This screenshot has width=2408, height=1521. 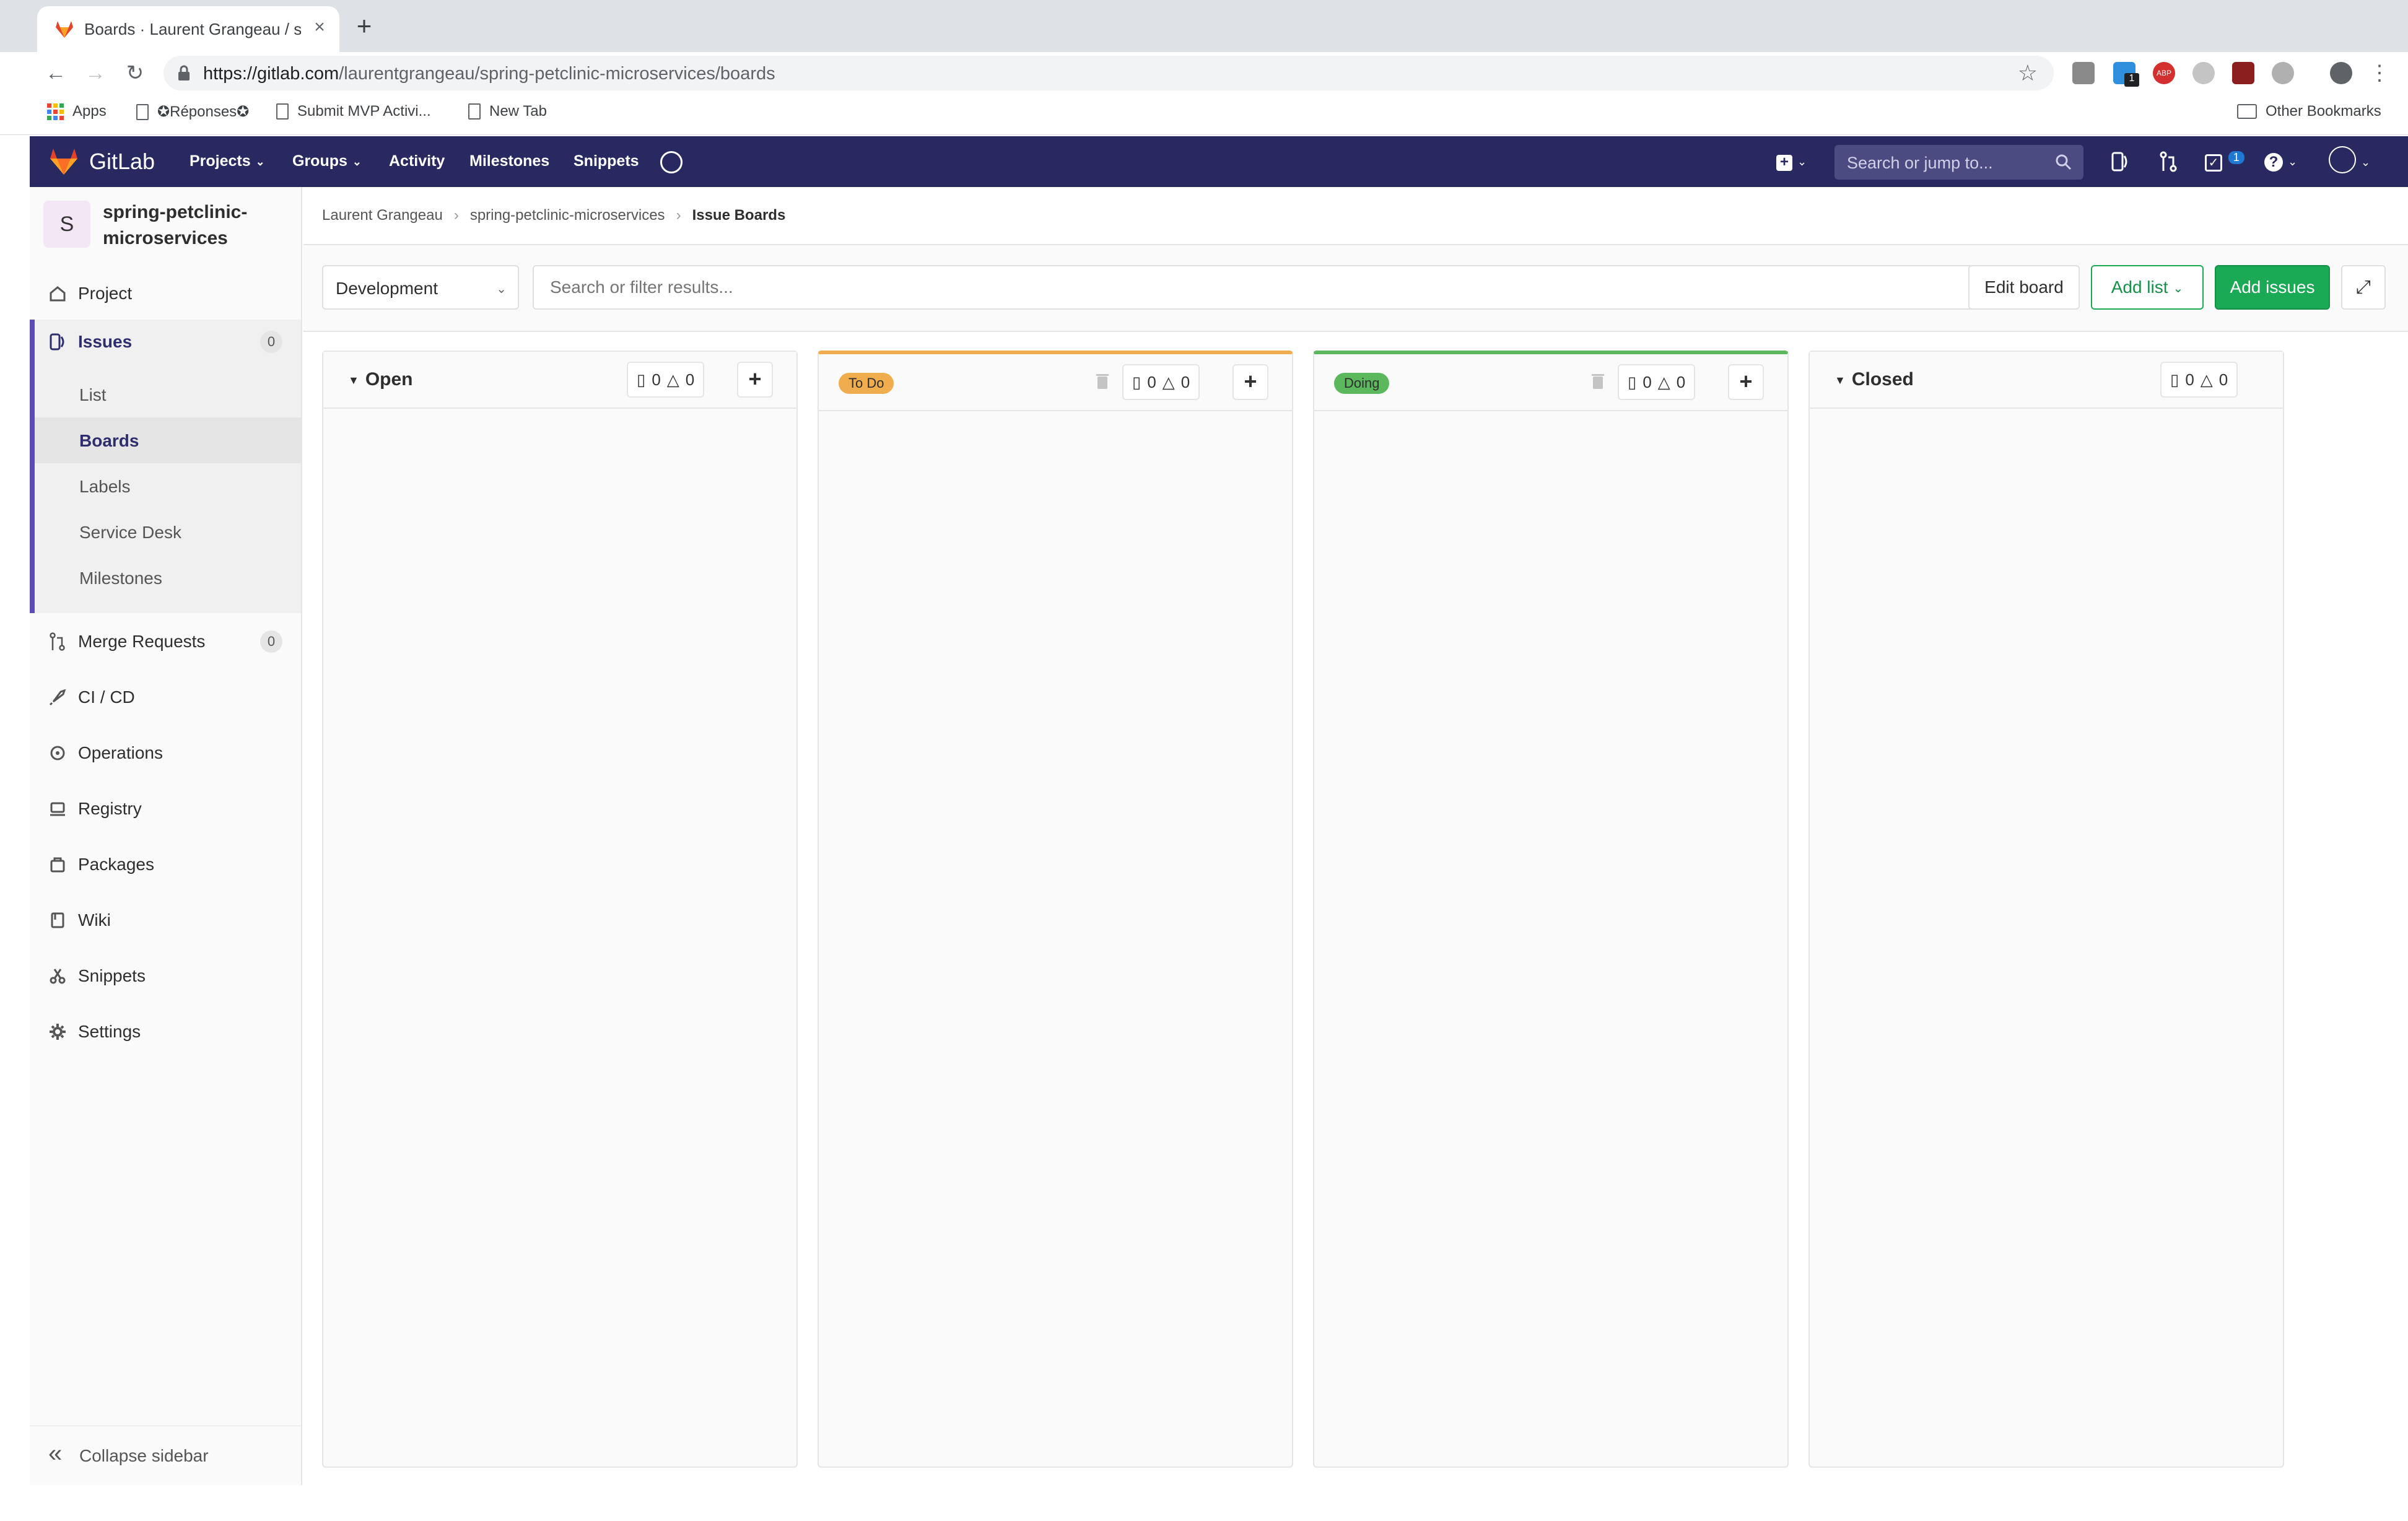 What do you see at coordinates (184, 73) in the screenshot?
I see `lock-icon` at bounding box center [184, 73].